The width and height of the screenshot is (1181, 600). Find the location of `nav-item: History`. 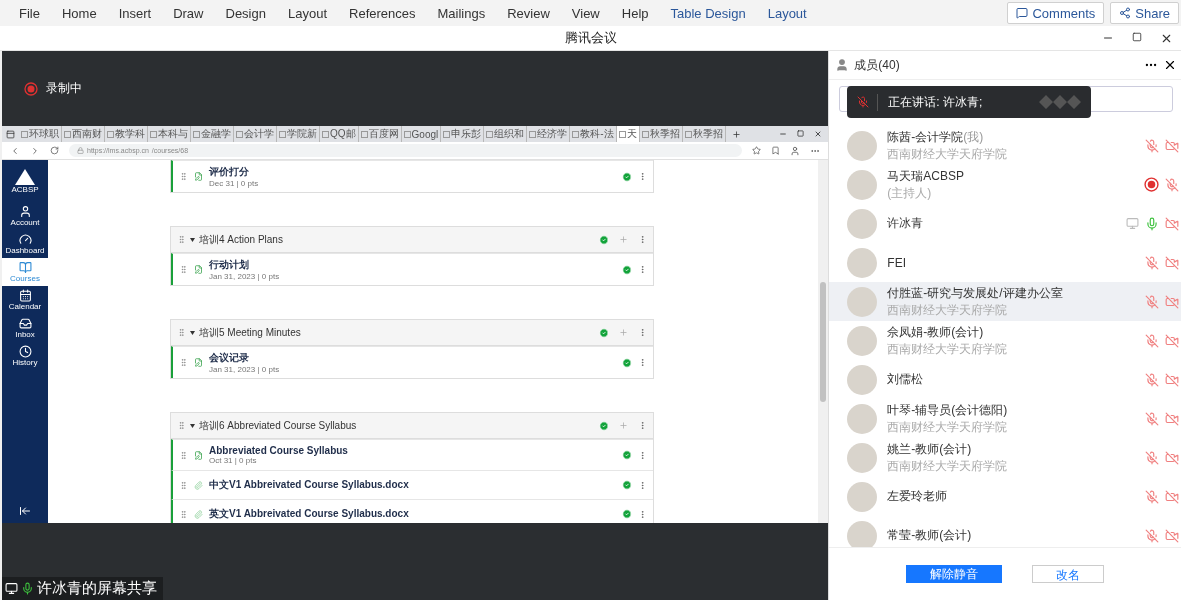

nav-item: History is located at coordinates (25, 356).